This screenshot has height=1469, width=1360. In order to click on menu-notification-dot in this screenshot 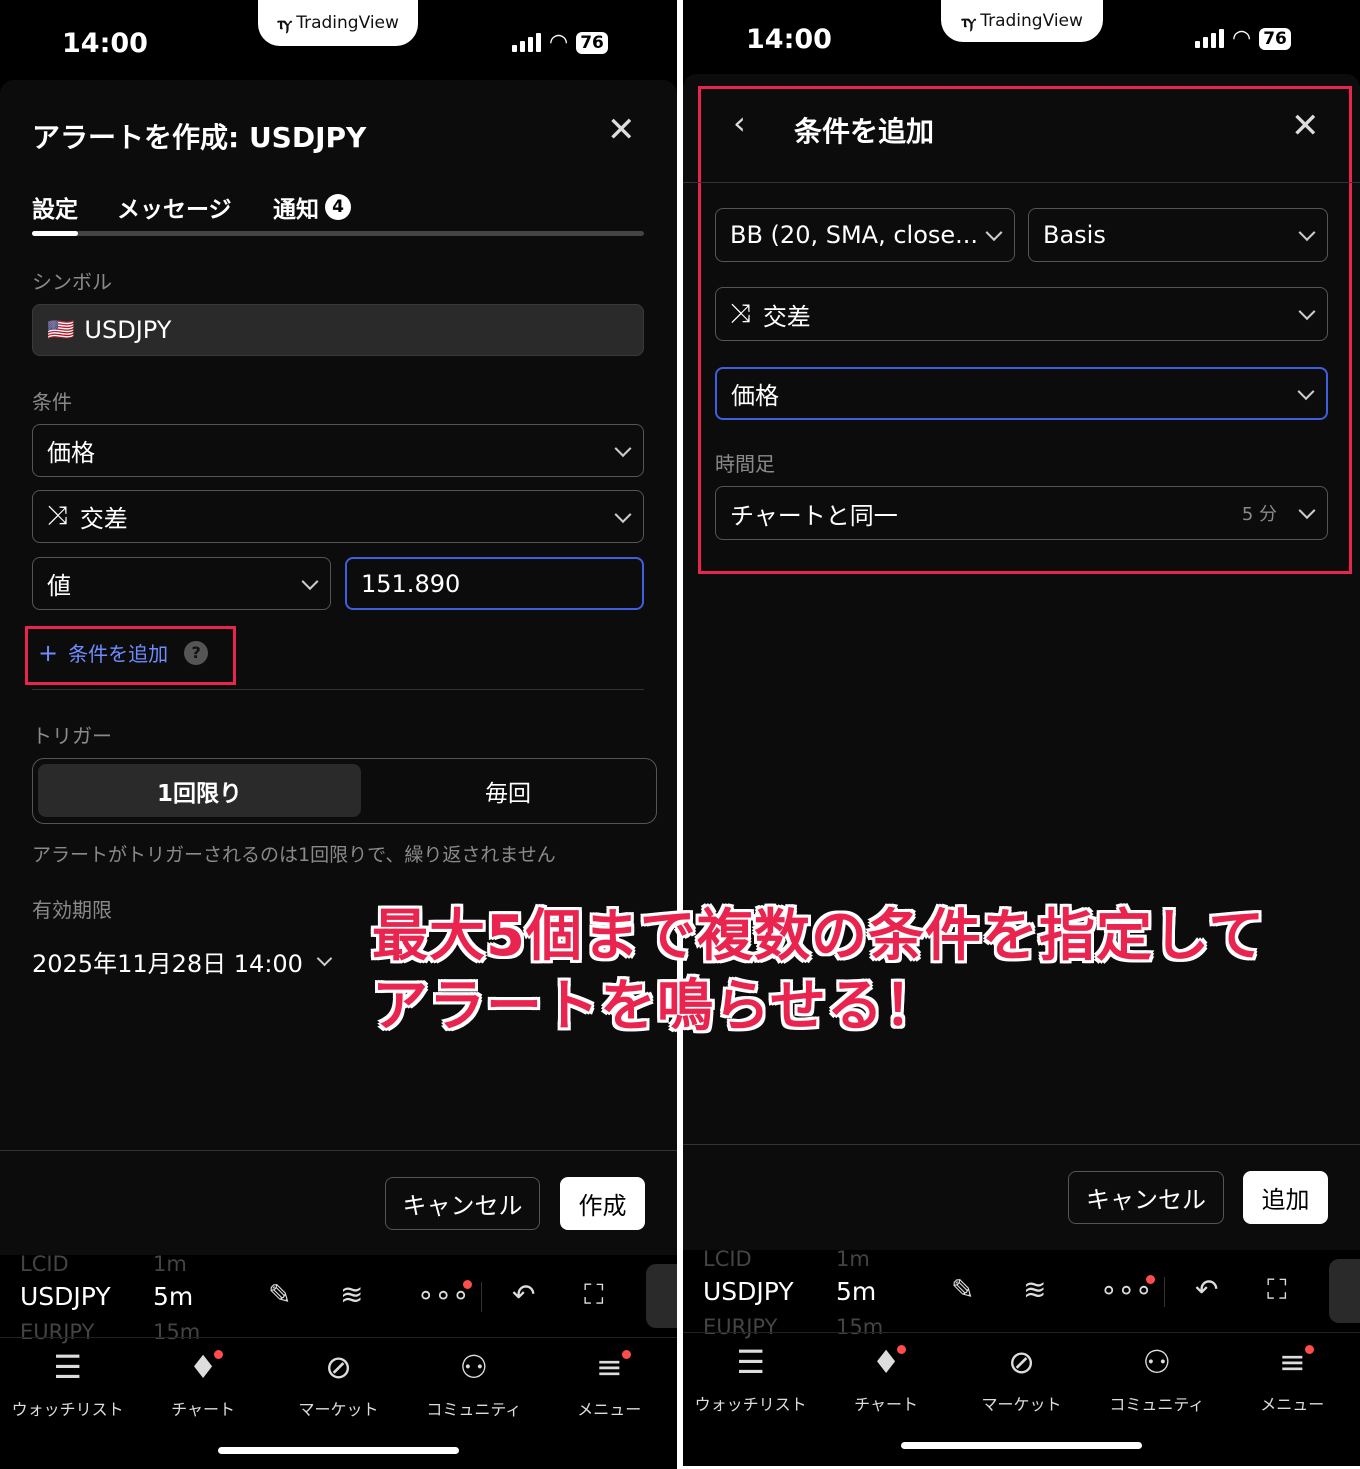, I will do `click(1309, 1349)`.